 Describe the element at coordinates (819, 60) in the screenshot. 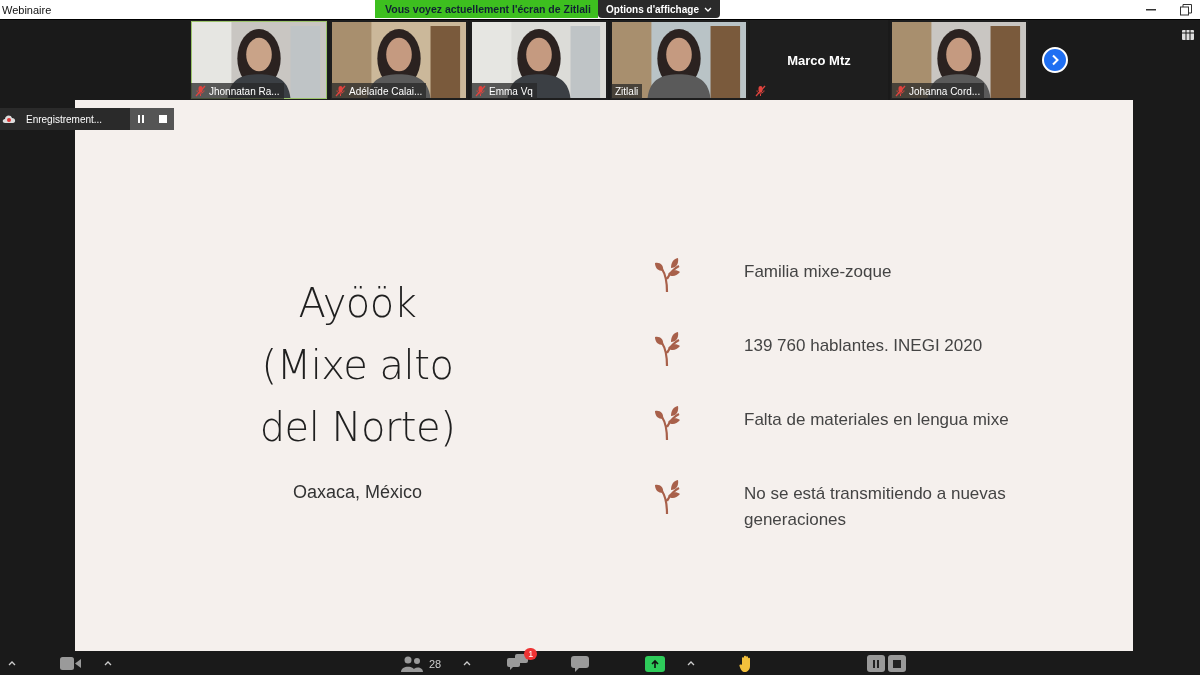

I see `participant-name: Marco Mtz` at that location.